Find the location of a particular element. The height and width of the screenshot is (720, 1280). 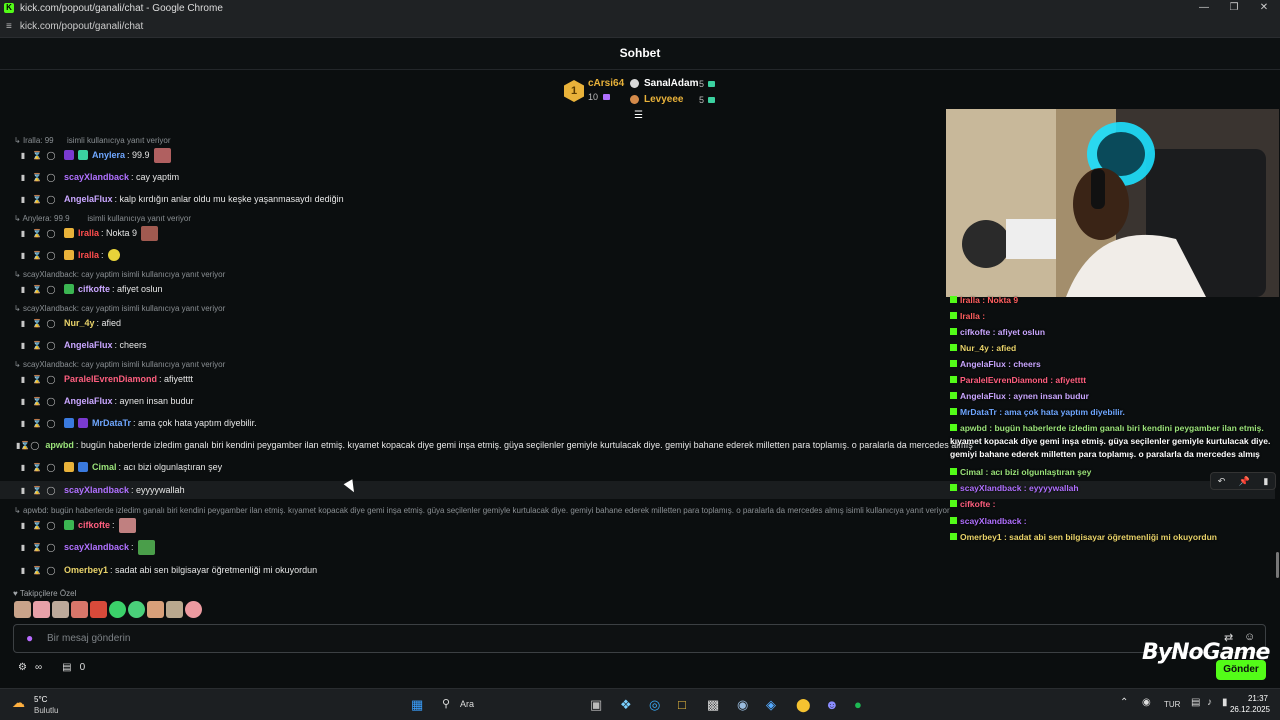

minimize-icon: — is located at coordinates (1204, 8).